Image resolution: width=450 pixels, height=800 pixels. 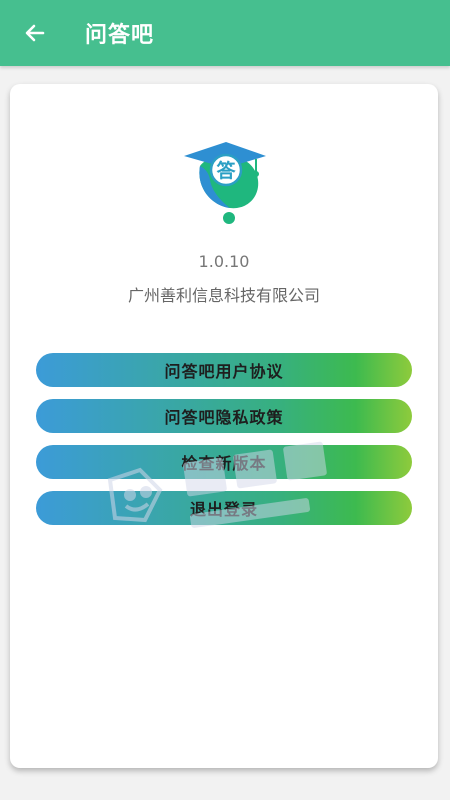 I want to click on company-name: 广州善利信息科技有限公司, so click(x=223, y=295).